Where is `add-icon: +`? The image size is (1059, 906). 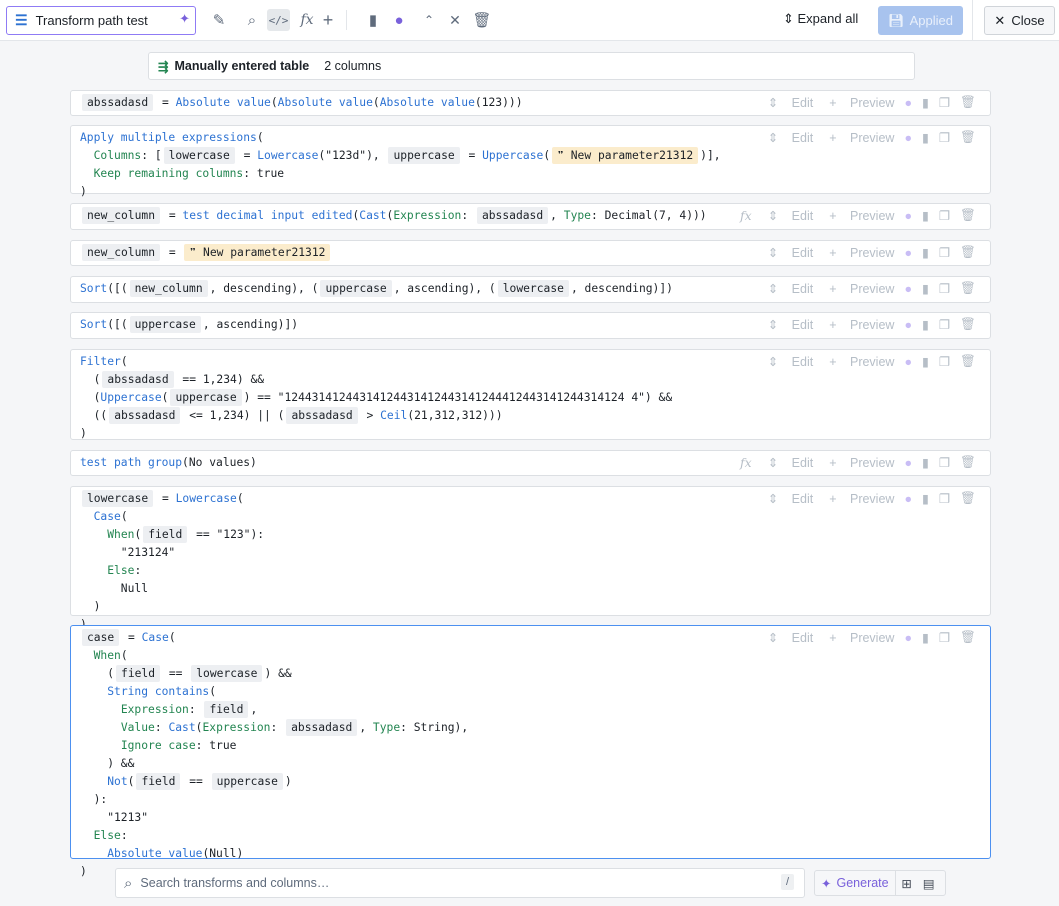 add-icon: + is located at coordinates (328, 20).